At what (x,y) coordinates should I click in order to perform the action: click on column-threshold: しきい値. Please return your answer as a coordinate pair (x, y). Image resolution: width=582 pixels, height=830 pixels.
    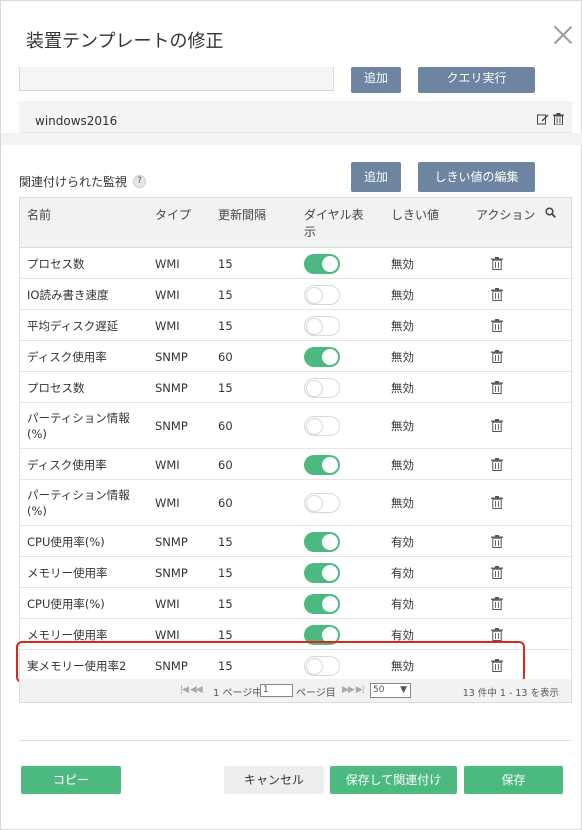
    Looking at the image, I should click on (415, 215).